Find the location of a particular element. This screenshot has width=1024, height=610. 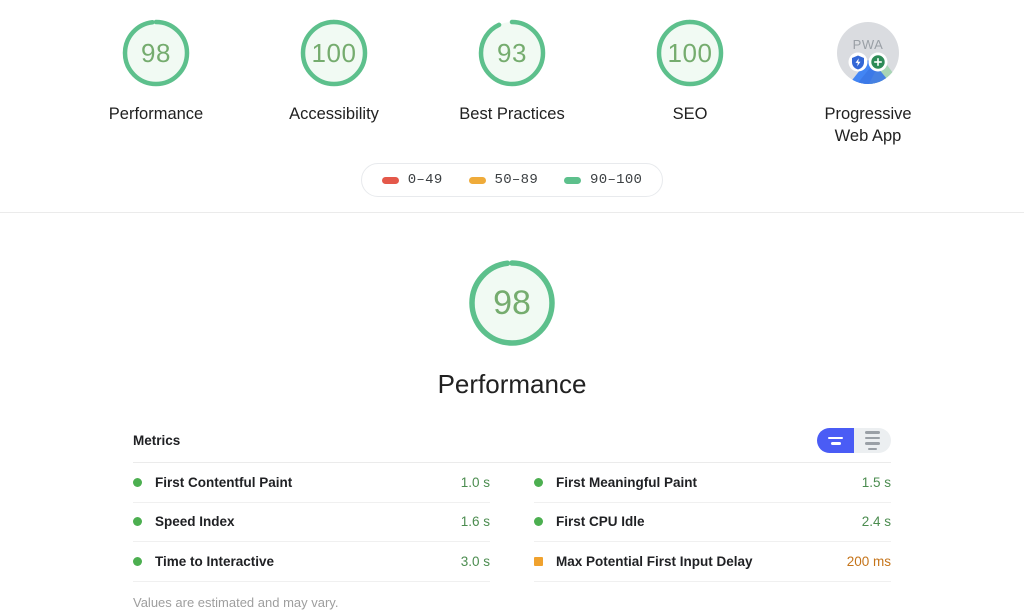

gauge-ring-performance: 98 is located at coordinates (156, 53).